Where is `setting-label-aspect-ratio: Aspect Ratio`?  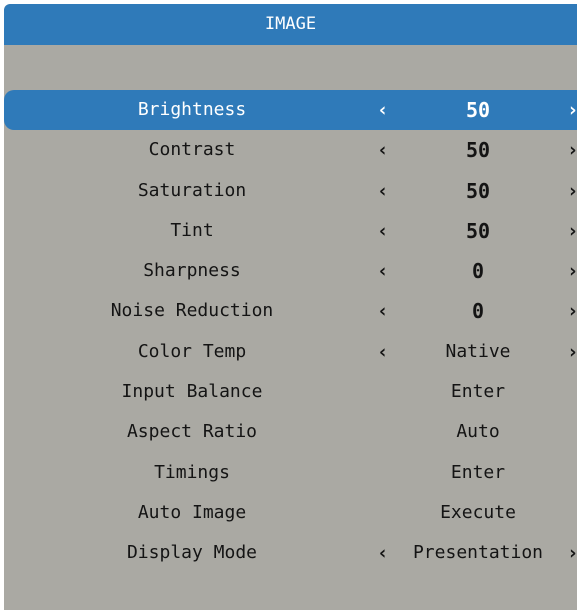 setting-label-aspect-ratio: Aspect Ratio is located at coordinates (192, 432).